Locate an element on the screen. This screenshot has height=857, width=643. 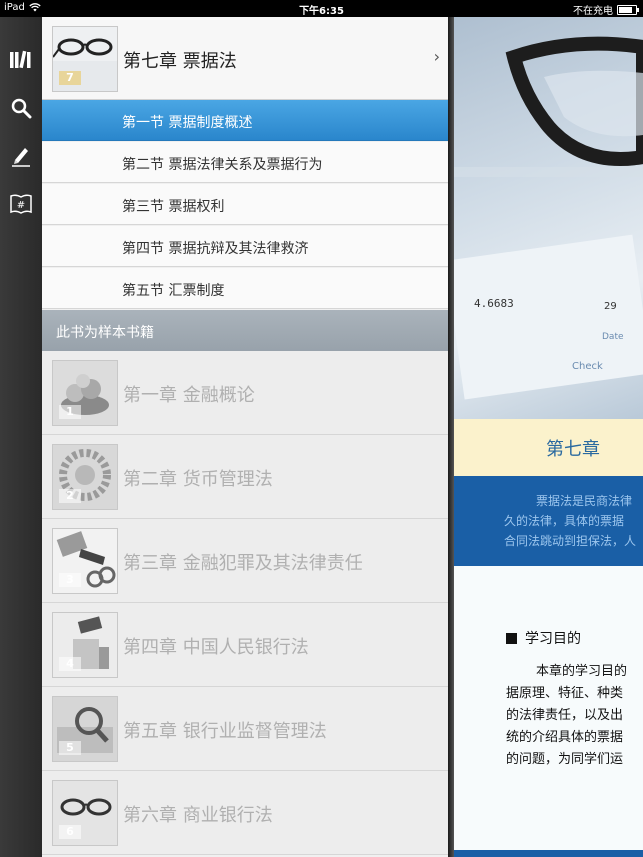
chapter-title: 第二章 货币管理法 is located at coordinates (198, 479).